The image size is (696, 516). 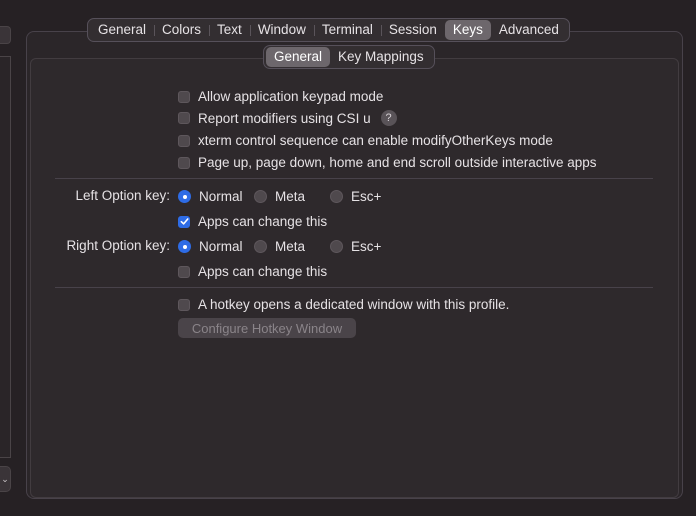 I want to click on chevron-down-icon: ⌄, so click(x=5, y=478).